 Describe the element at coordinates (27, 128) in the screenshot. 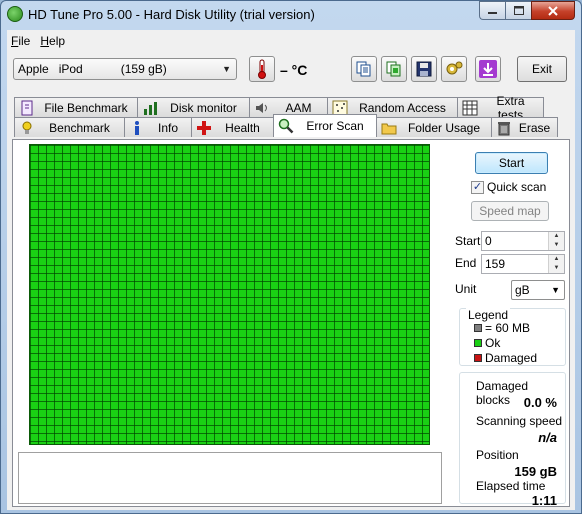

I see `benchmark-icon` at that location.